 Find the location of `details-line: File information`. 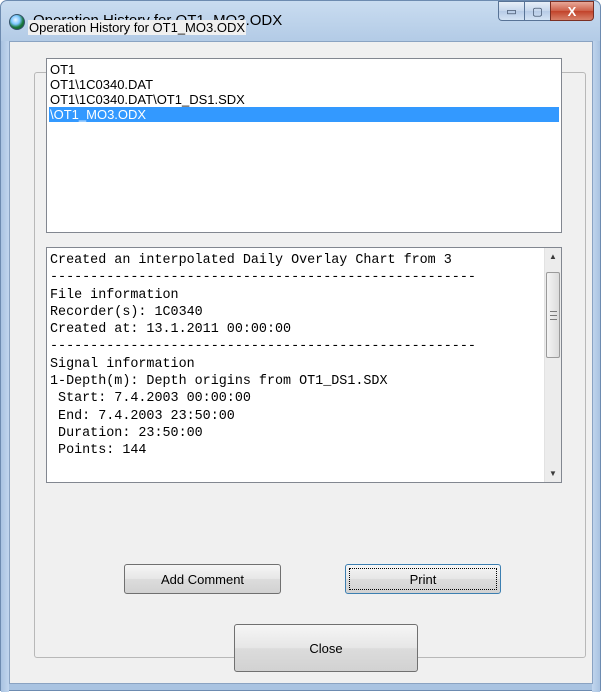

details-line: File information is located at coordinates (114, 295).